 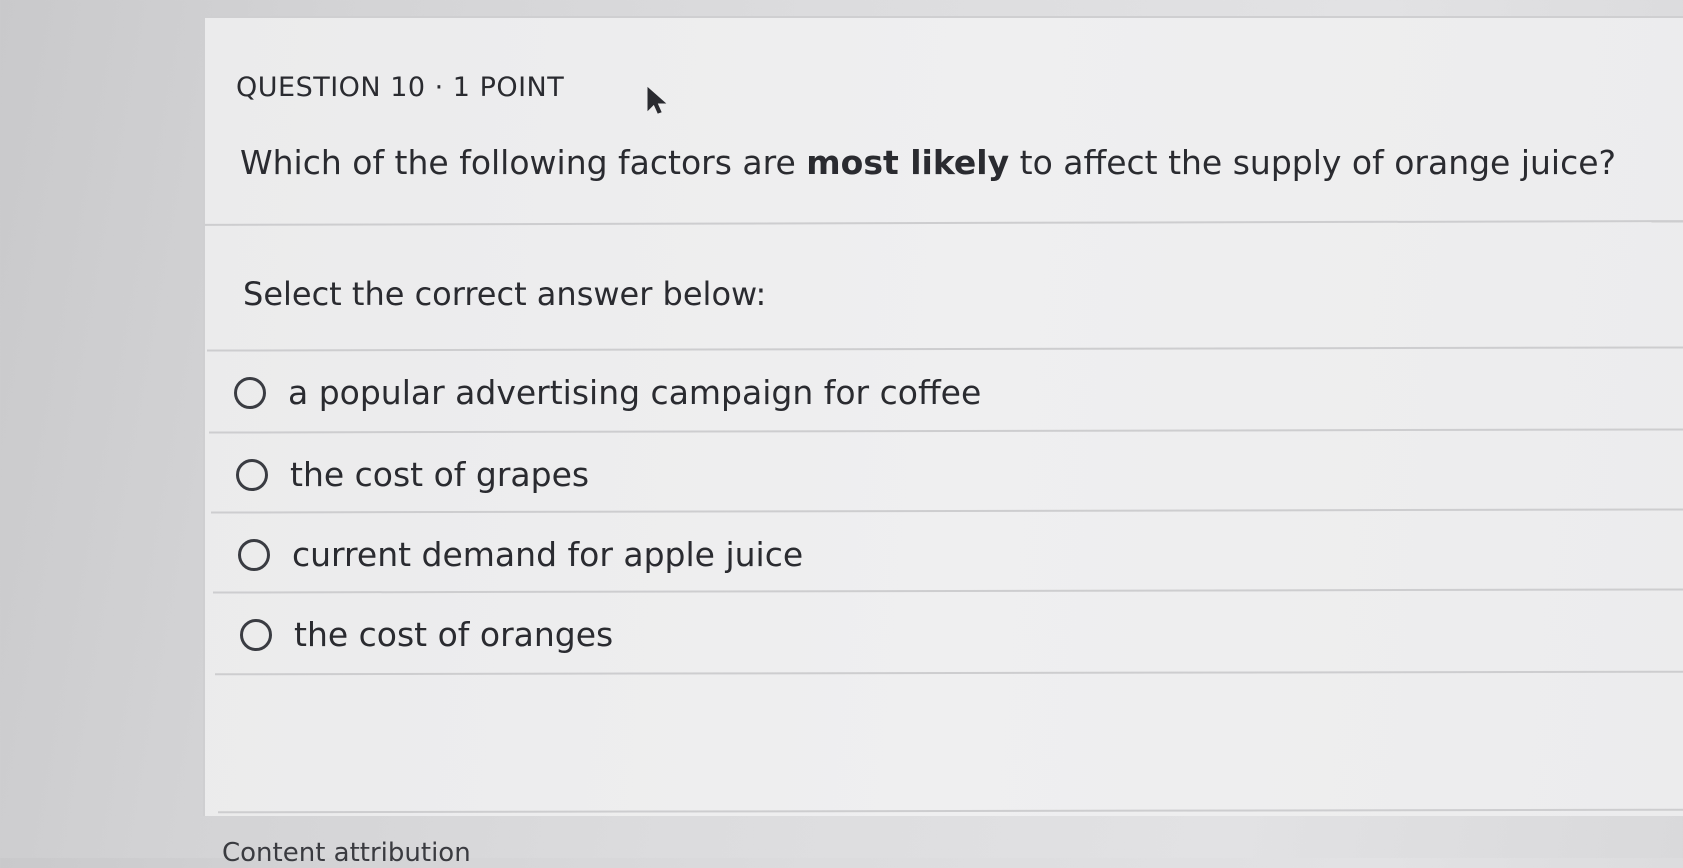 I want to click on answer-option: the cost of oranges, so click(x=426, y=634).